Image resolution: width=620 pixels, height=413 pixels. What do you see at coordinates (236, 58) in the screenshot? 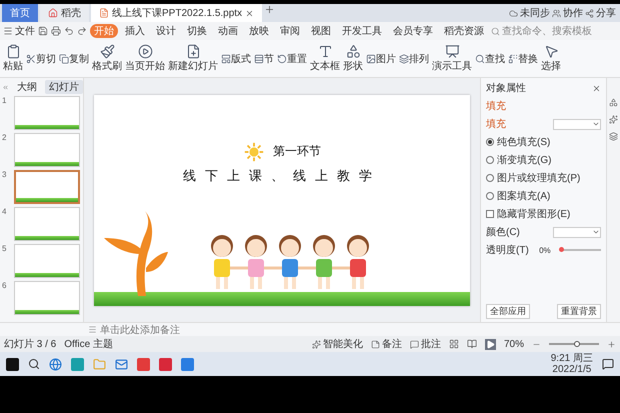
I see `ribbon-button: 版式` at bounding box center [236, 58].